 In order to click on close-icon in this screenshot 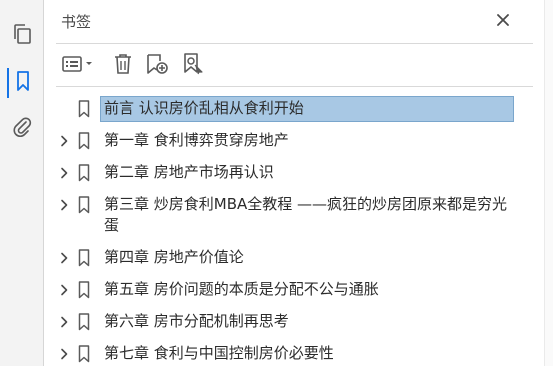, I will do `click(503, 21)`.